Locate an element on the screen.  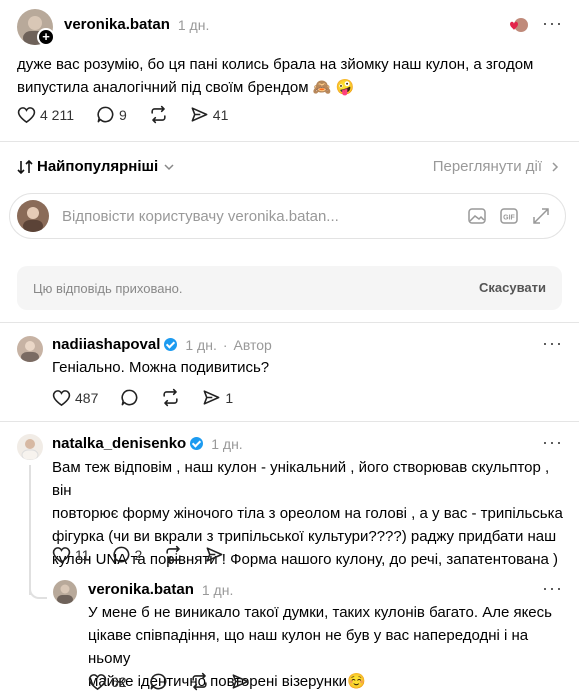
reply-avatar is located at coordinates (65, 592).